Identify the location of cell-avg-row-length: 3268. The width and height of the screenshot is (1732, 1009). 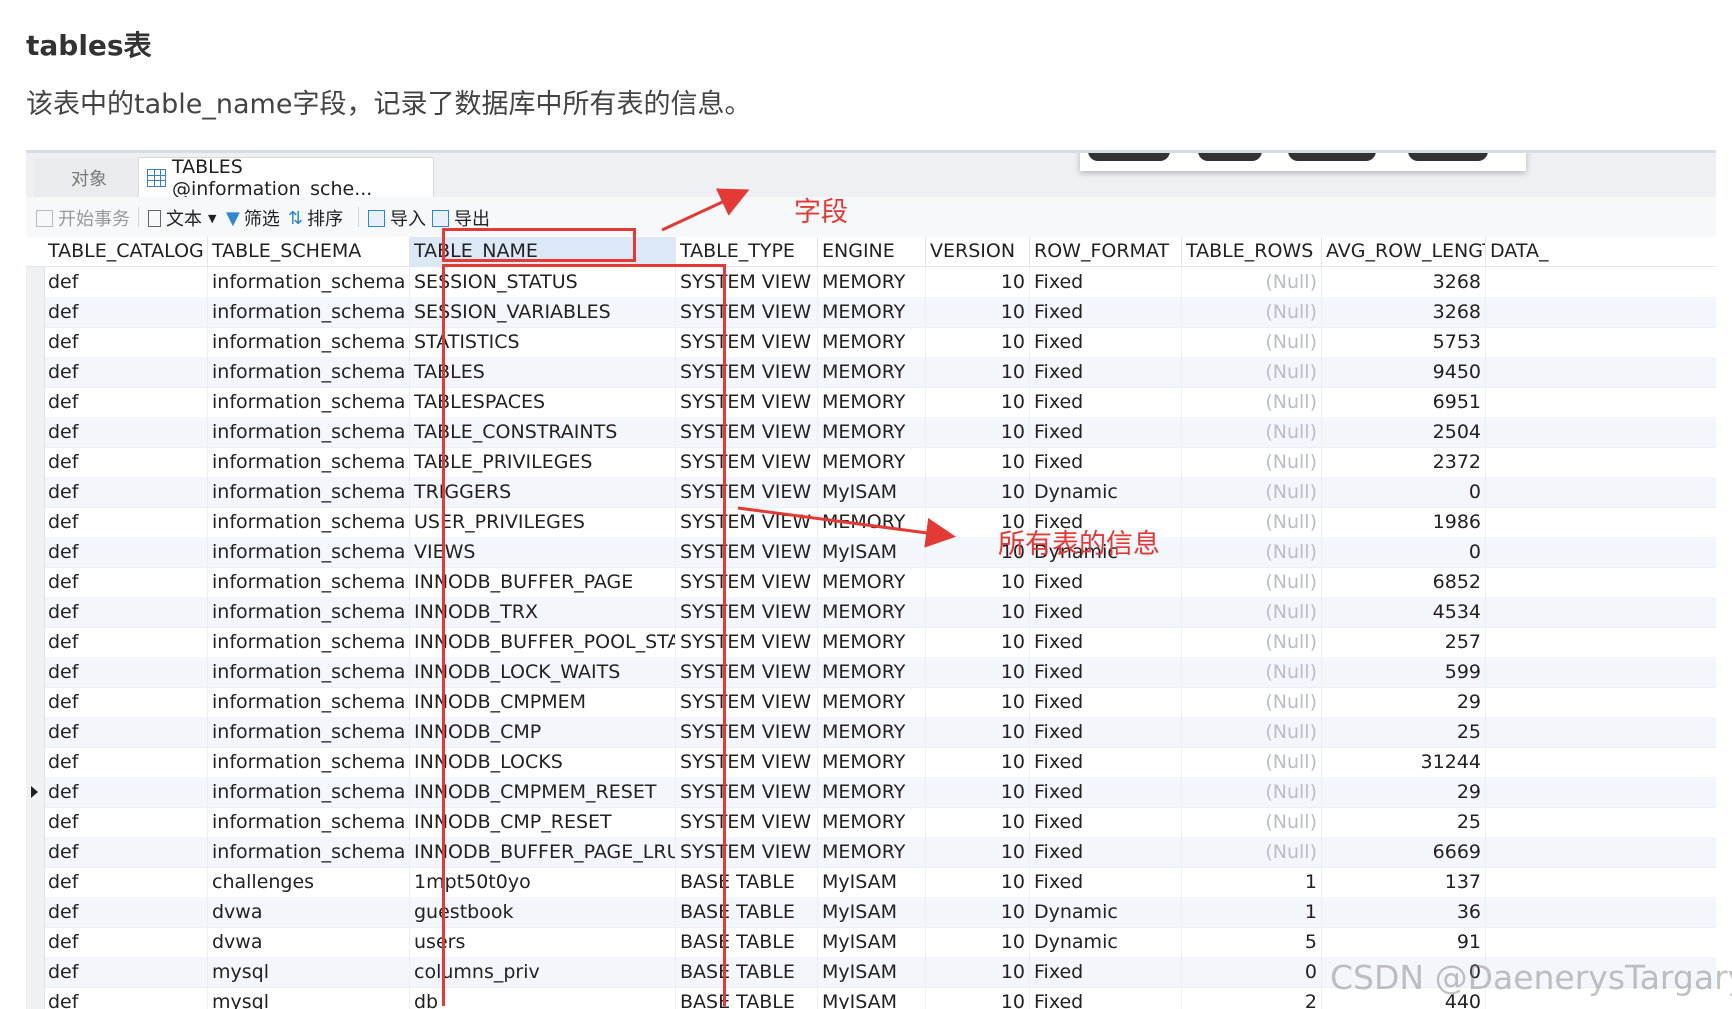
(1404, 312).